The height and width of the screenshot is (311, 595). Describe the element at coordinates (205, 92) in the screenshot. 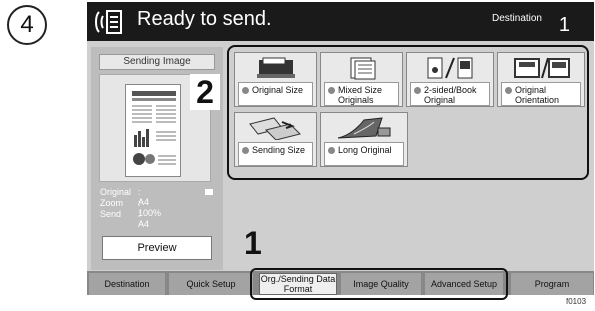

I see `callout-2: 2` at that location.